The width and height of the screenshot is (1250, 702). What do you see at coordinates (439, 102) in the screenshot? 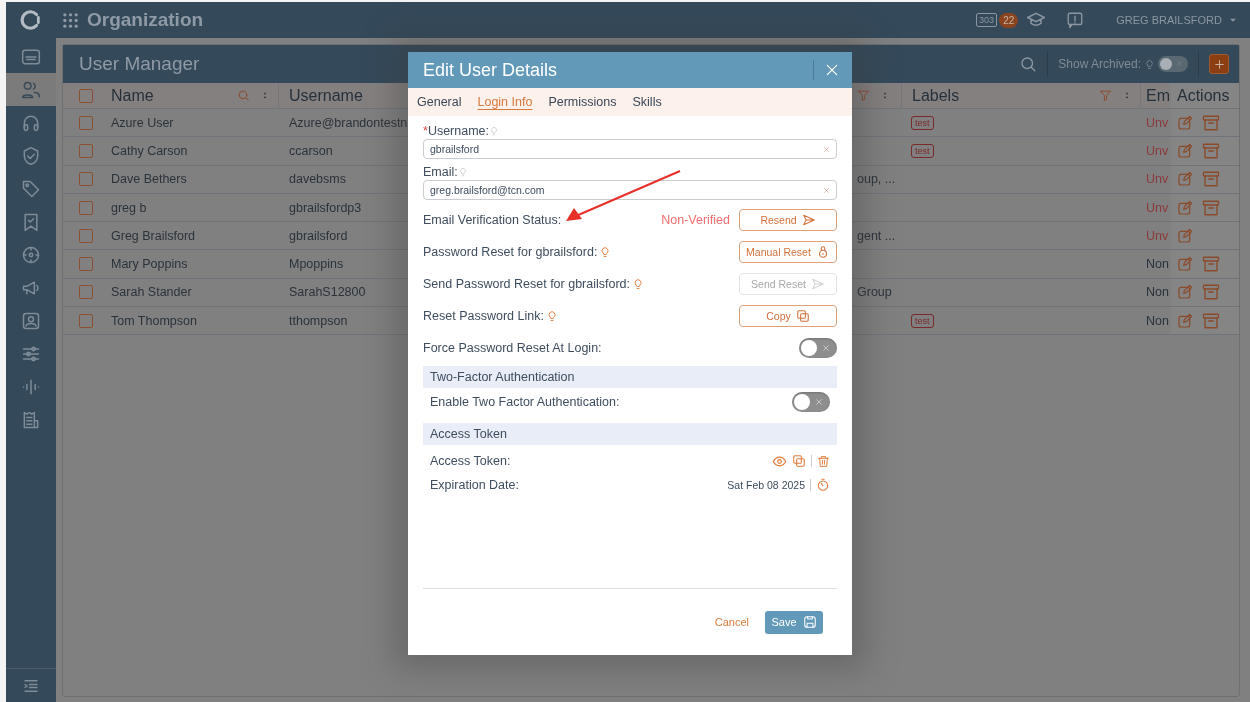
I see `tab: General` at bounding box center [439, 102].